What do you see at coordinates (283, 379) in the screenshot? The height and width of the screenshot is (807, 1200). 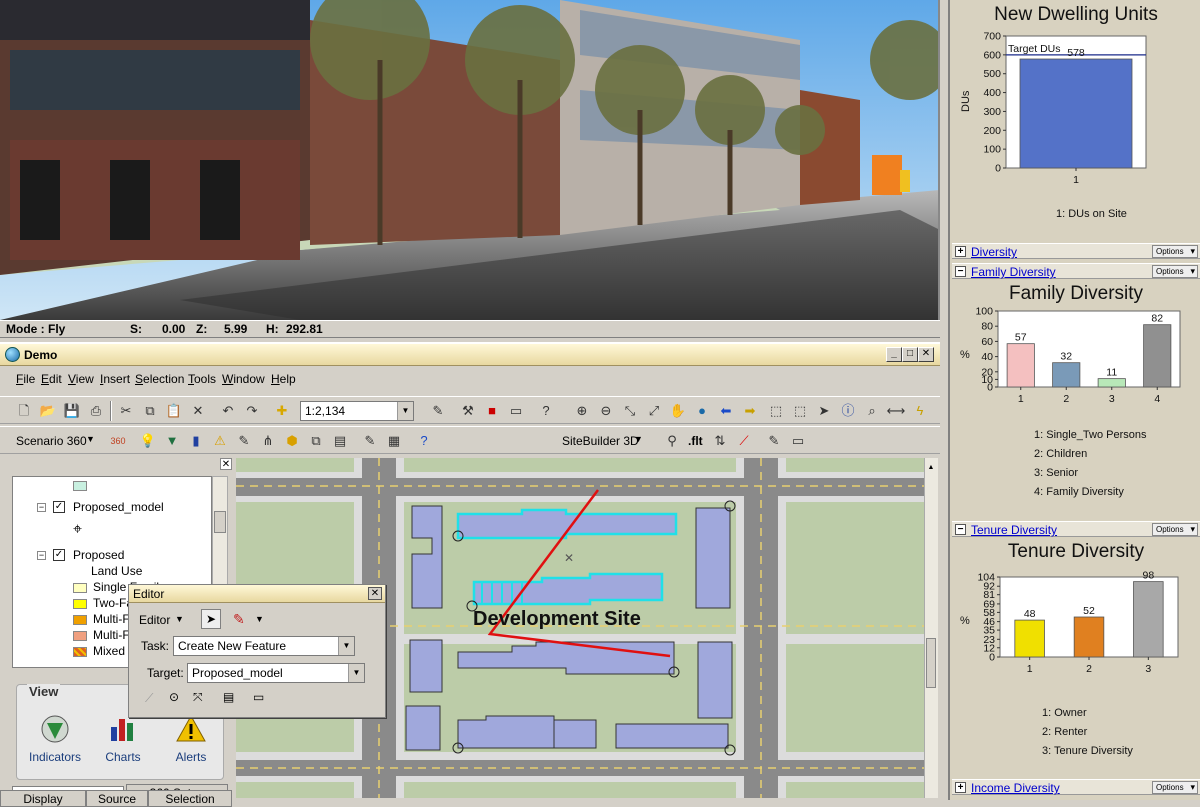 I see `menu-help: Help` at bounding box center [283, 379].